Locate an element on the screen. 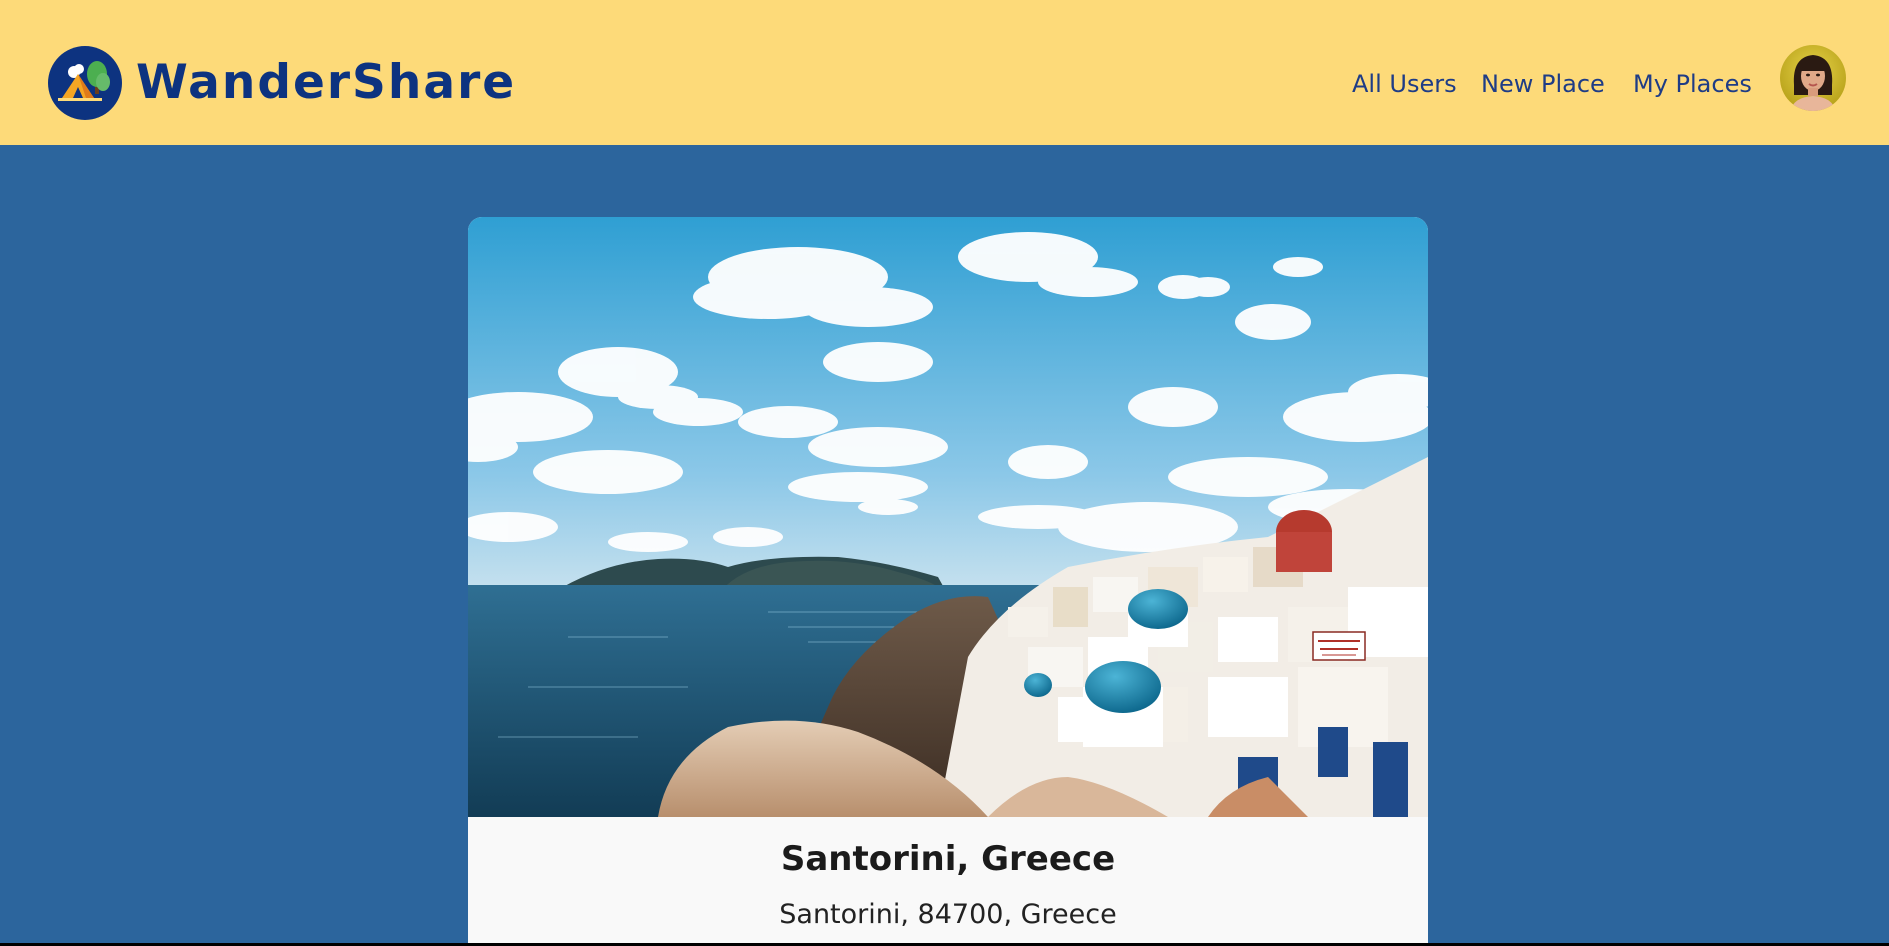 This screenshot has height=946, width=1889. tent-forest-logo-icon is located at coordinates (85, 83).